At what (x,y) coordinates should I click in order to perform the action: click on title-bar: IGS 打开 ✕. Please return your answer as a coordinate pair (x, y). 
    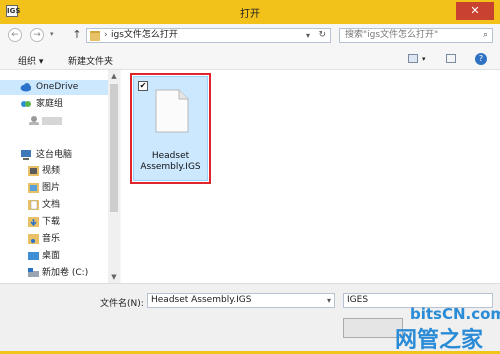
    Looking at the image, I should click on (250, 12).